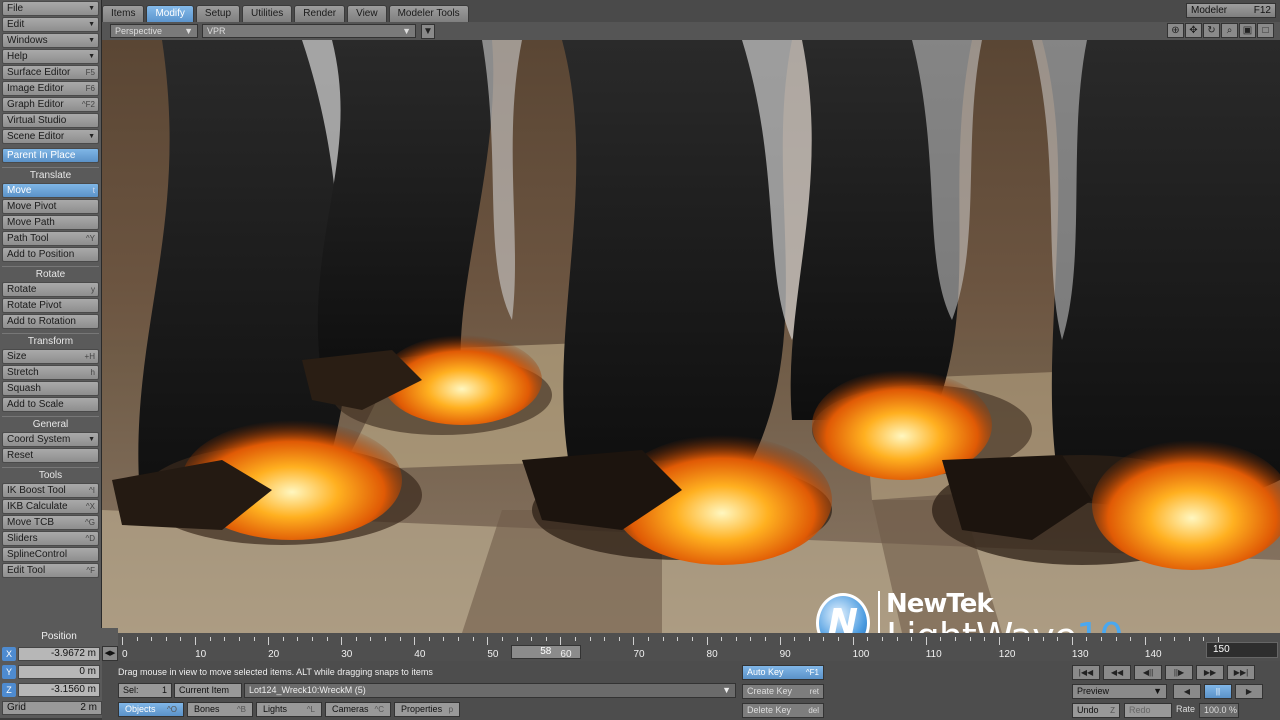 This screenshot has height=720, width=1280. Describe the element at coordinates (699, 647) in the screenshot. I see `timeline: 58 0102030405060708090100110120130140150` at that location.